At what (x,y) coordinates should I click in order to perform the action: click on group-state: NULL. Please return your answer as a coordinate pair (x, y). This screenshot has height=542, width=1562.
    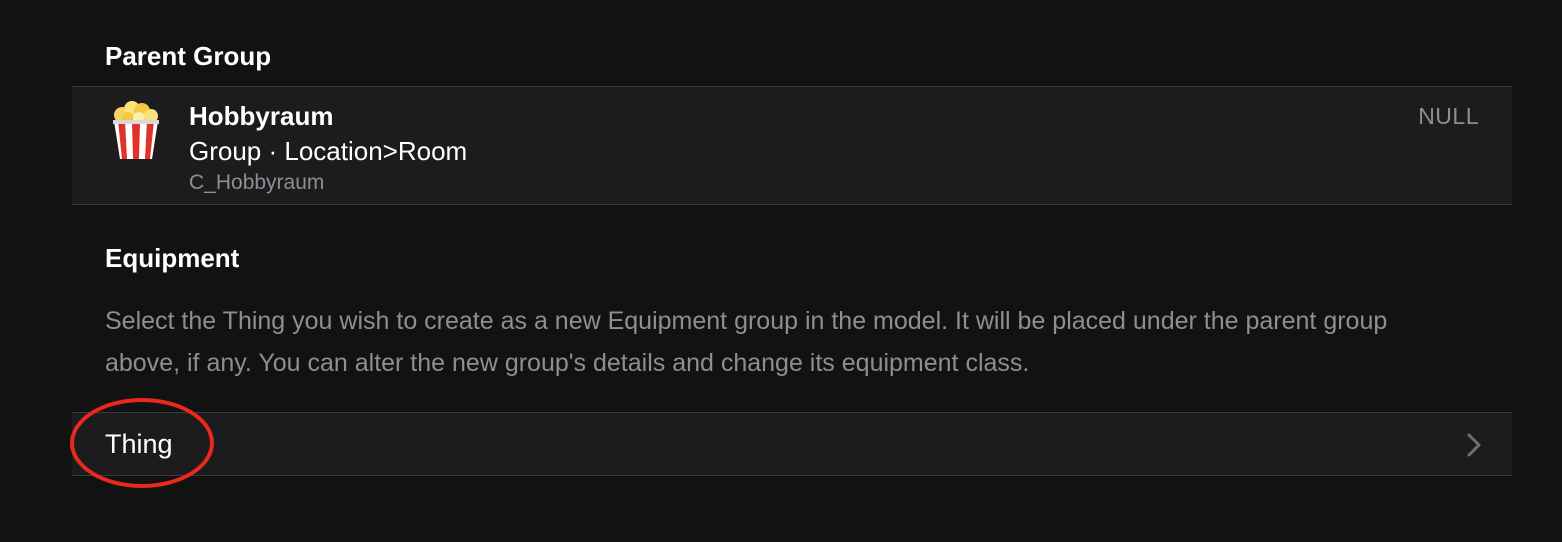
    Looking at the image, I should click on (1448, 116).